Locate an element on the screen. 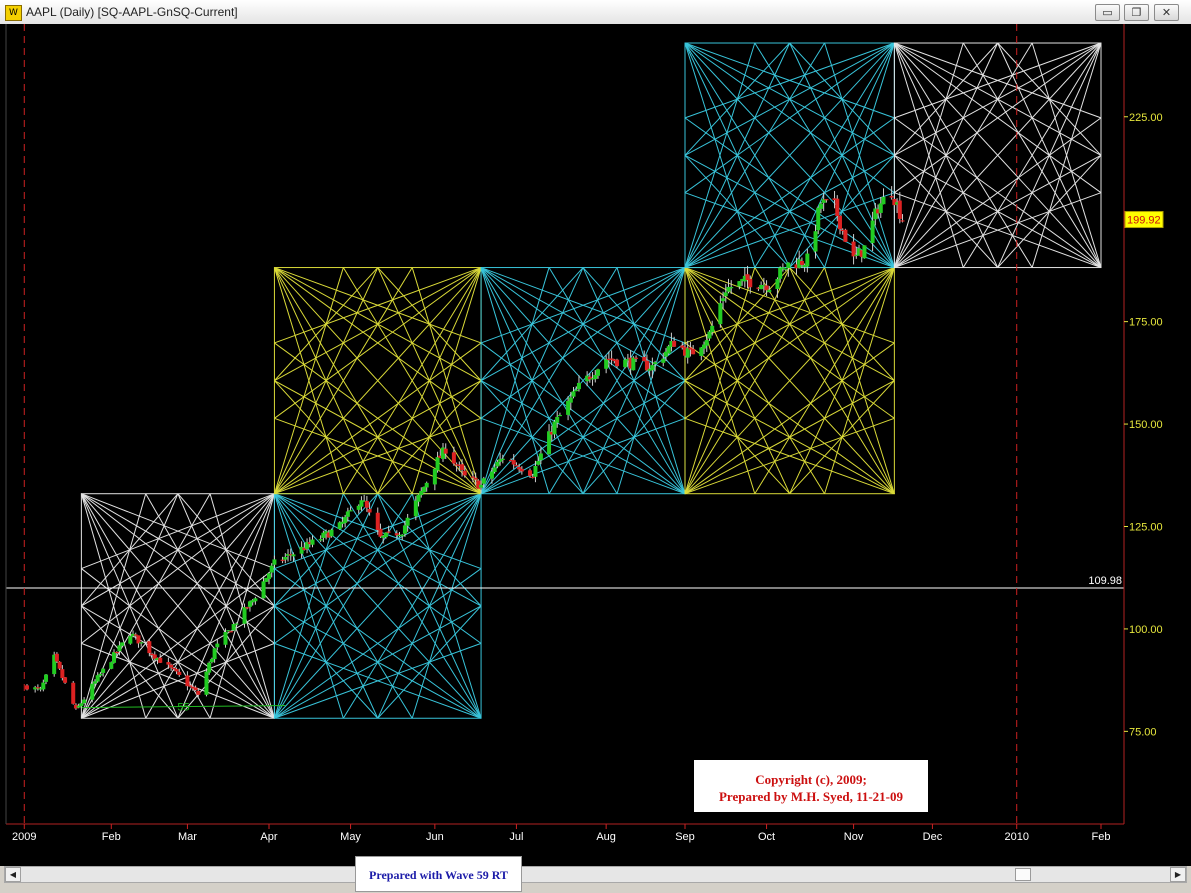 The width and height of the screenshot is (1191, 893). close-button: ✕ is located at coordinates (1166, 12).